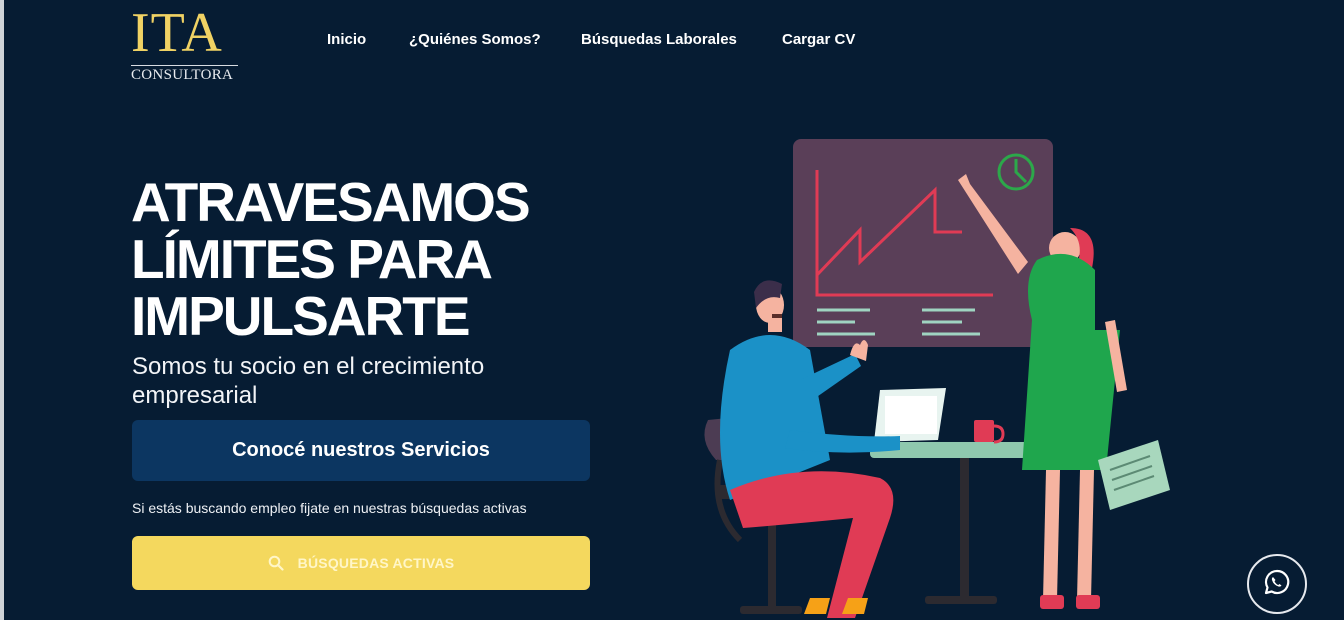  Describe the element at coordinates (923, 243) in the screenshot. I see `presentation-board` at that location.